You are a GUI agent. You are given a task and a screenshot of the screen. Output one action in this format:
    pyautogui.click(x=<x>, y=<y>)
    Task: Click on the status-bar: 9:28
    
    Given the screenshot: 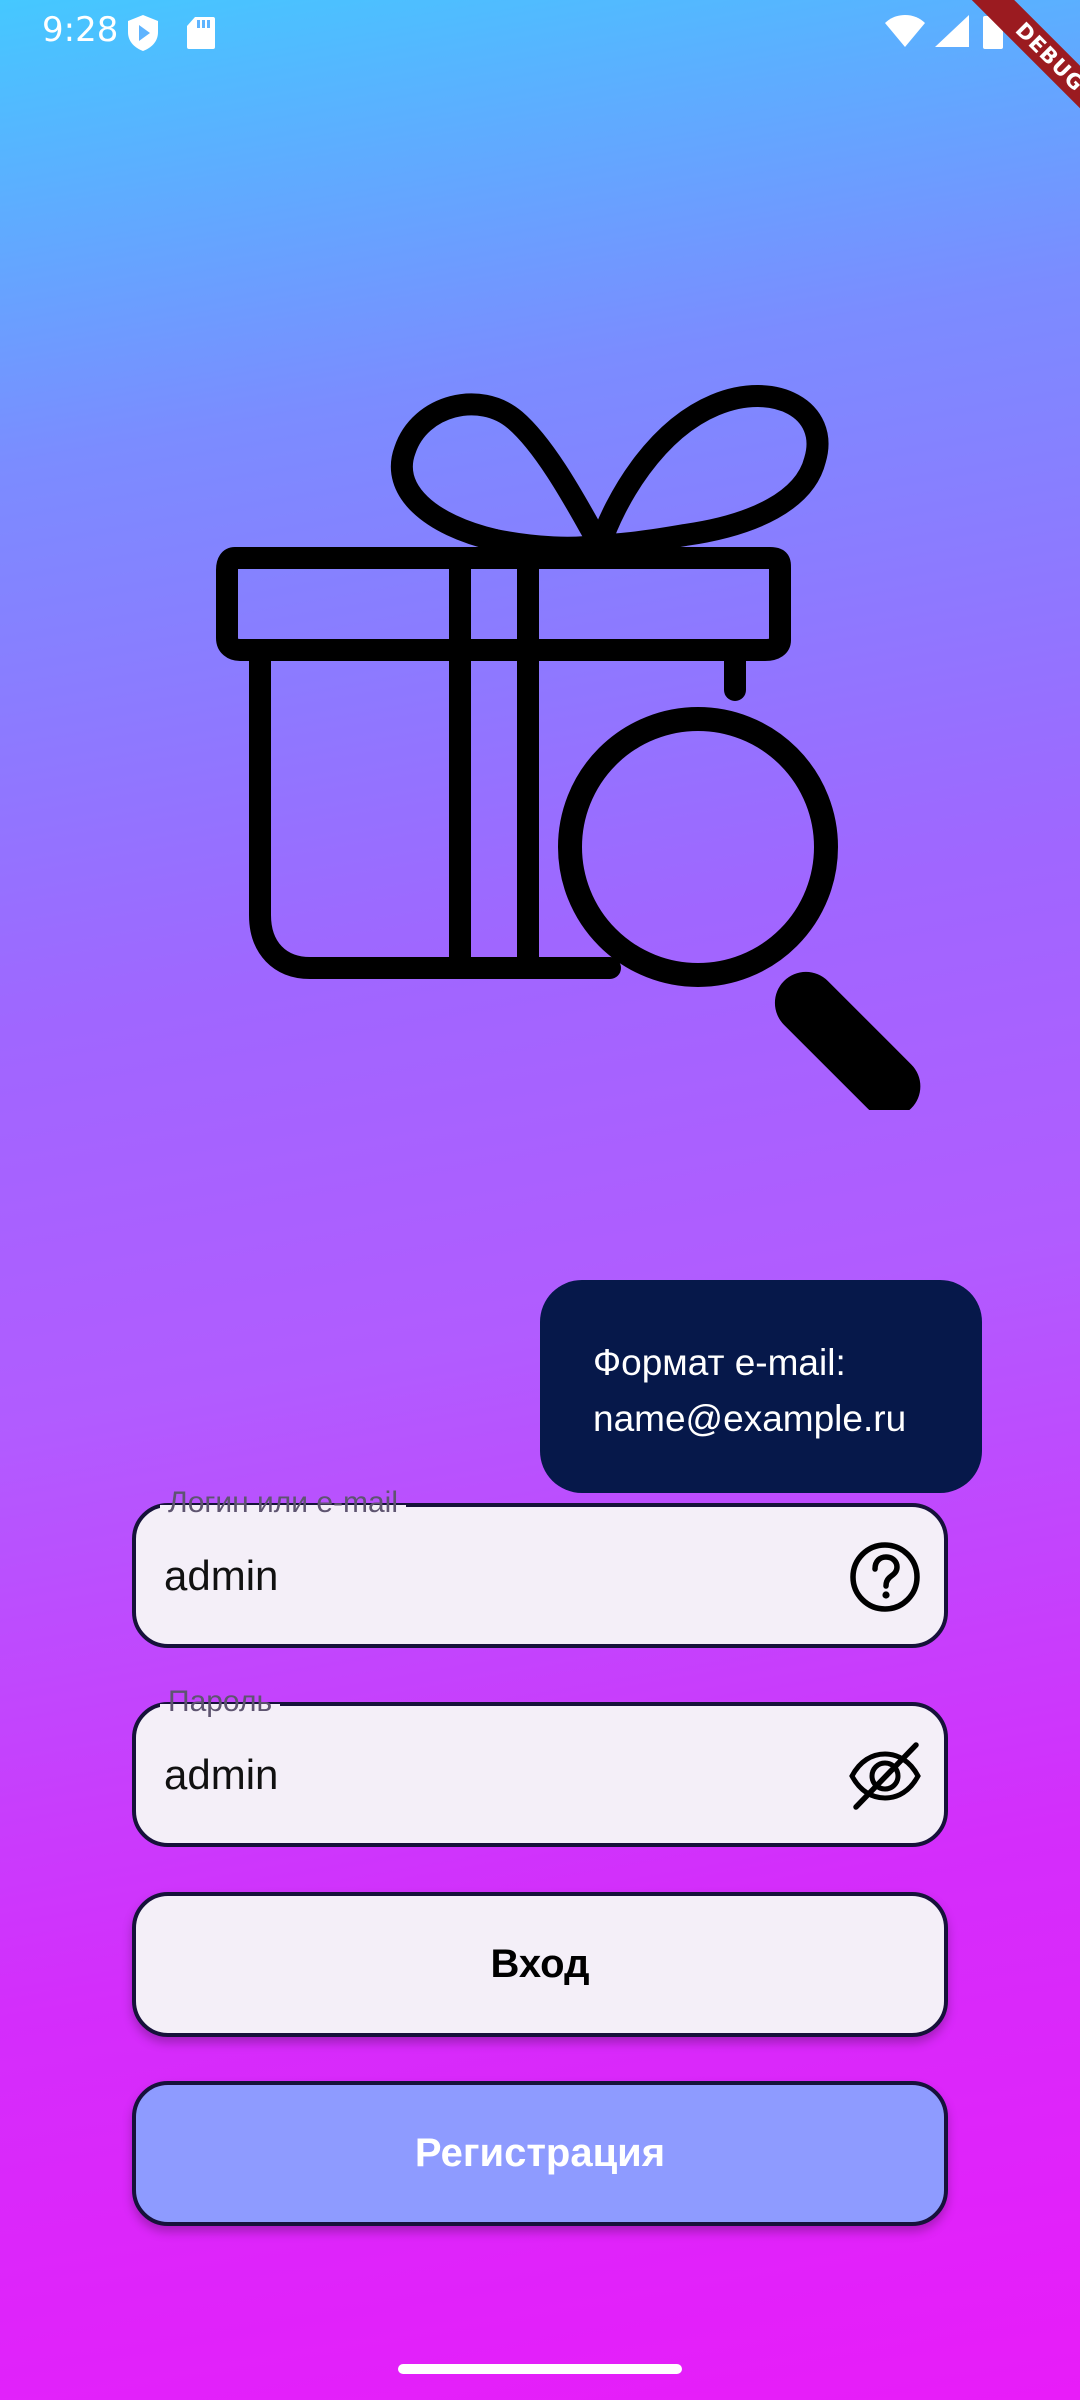 What is the action you would take?
    pyautogui.click(x=540, y=32)
    